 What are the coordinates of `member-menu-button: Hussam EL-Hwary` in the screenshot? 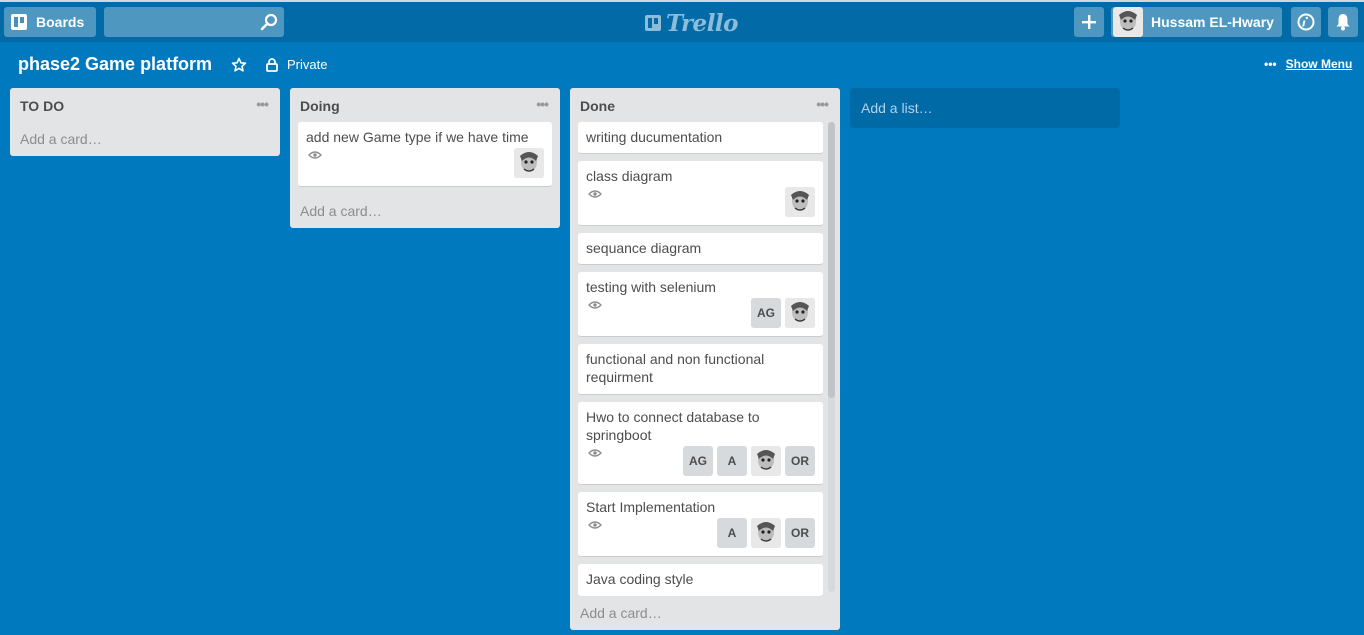 It's located at (1196, 22).